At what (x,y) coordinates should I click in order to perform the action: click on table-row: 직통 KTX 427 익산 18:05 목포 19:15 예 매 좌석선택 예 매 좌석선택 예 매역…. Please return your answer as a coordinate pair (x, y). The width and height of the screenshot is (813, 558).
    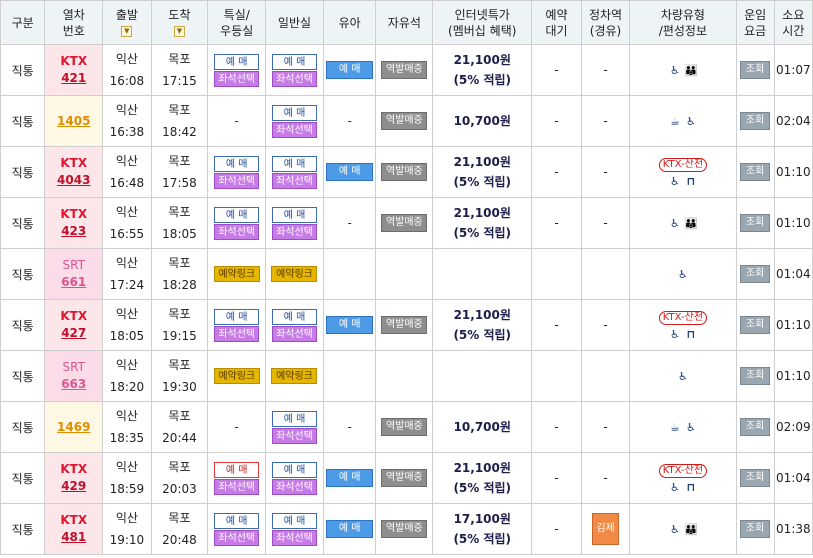
    Looking at the image, I should click on (406, 325).